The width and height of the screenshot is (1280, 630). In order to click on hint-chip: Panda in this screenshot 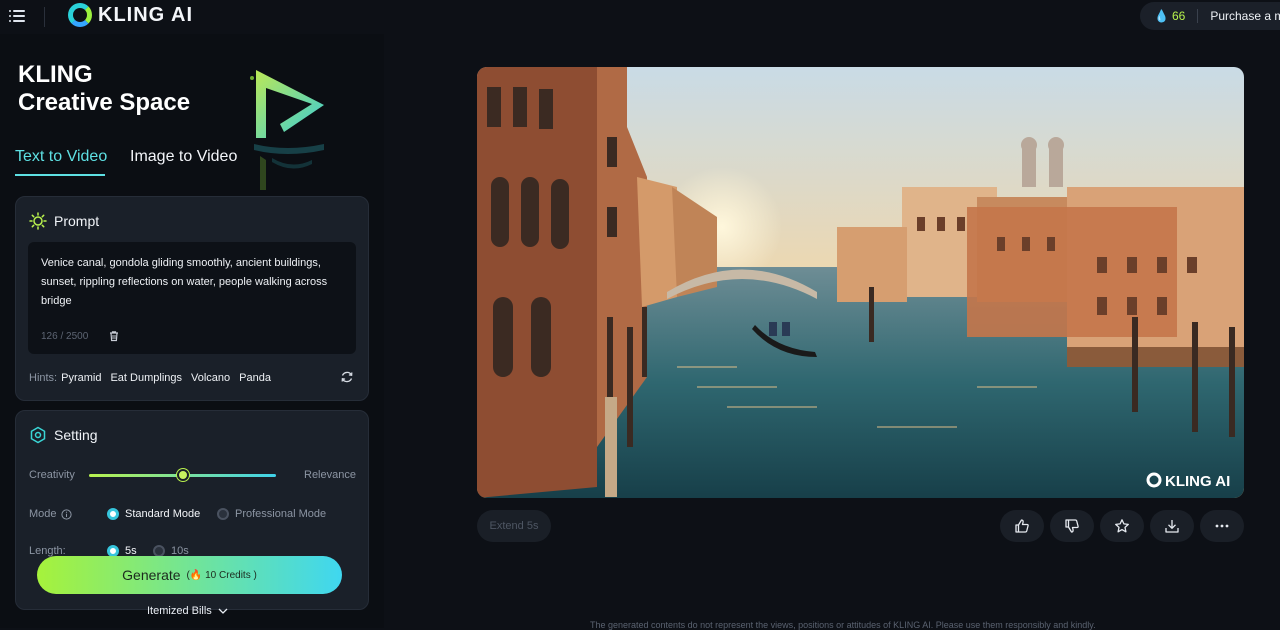, I will do `click(255, 378)`.